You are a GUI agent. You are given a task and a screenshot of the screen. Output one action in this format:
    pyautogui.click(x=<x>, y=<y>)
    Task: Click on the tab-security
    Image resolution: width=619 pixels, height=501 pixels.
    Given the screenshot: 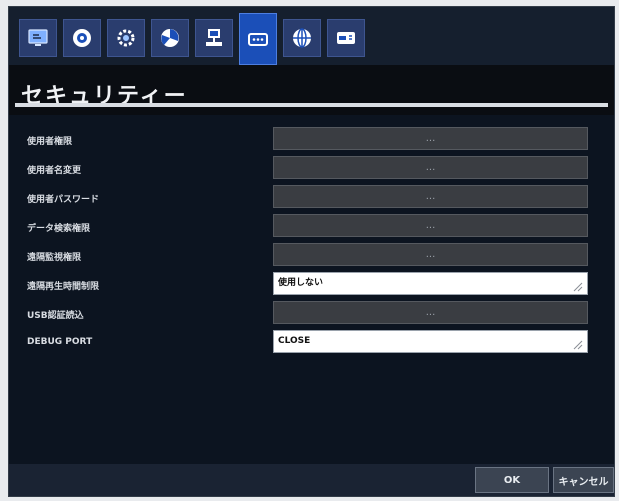 What is the action you would take?
    pyautogui.click(x=258, y=39)
    